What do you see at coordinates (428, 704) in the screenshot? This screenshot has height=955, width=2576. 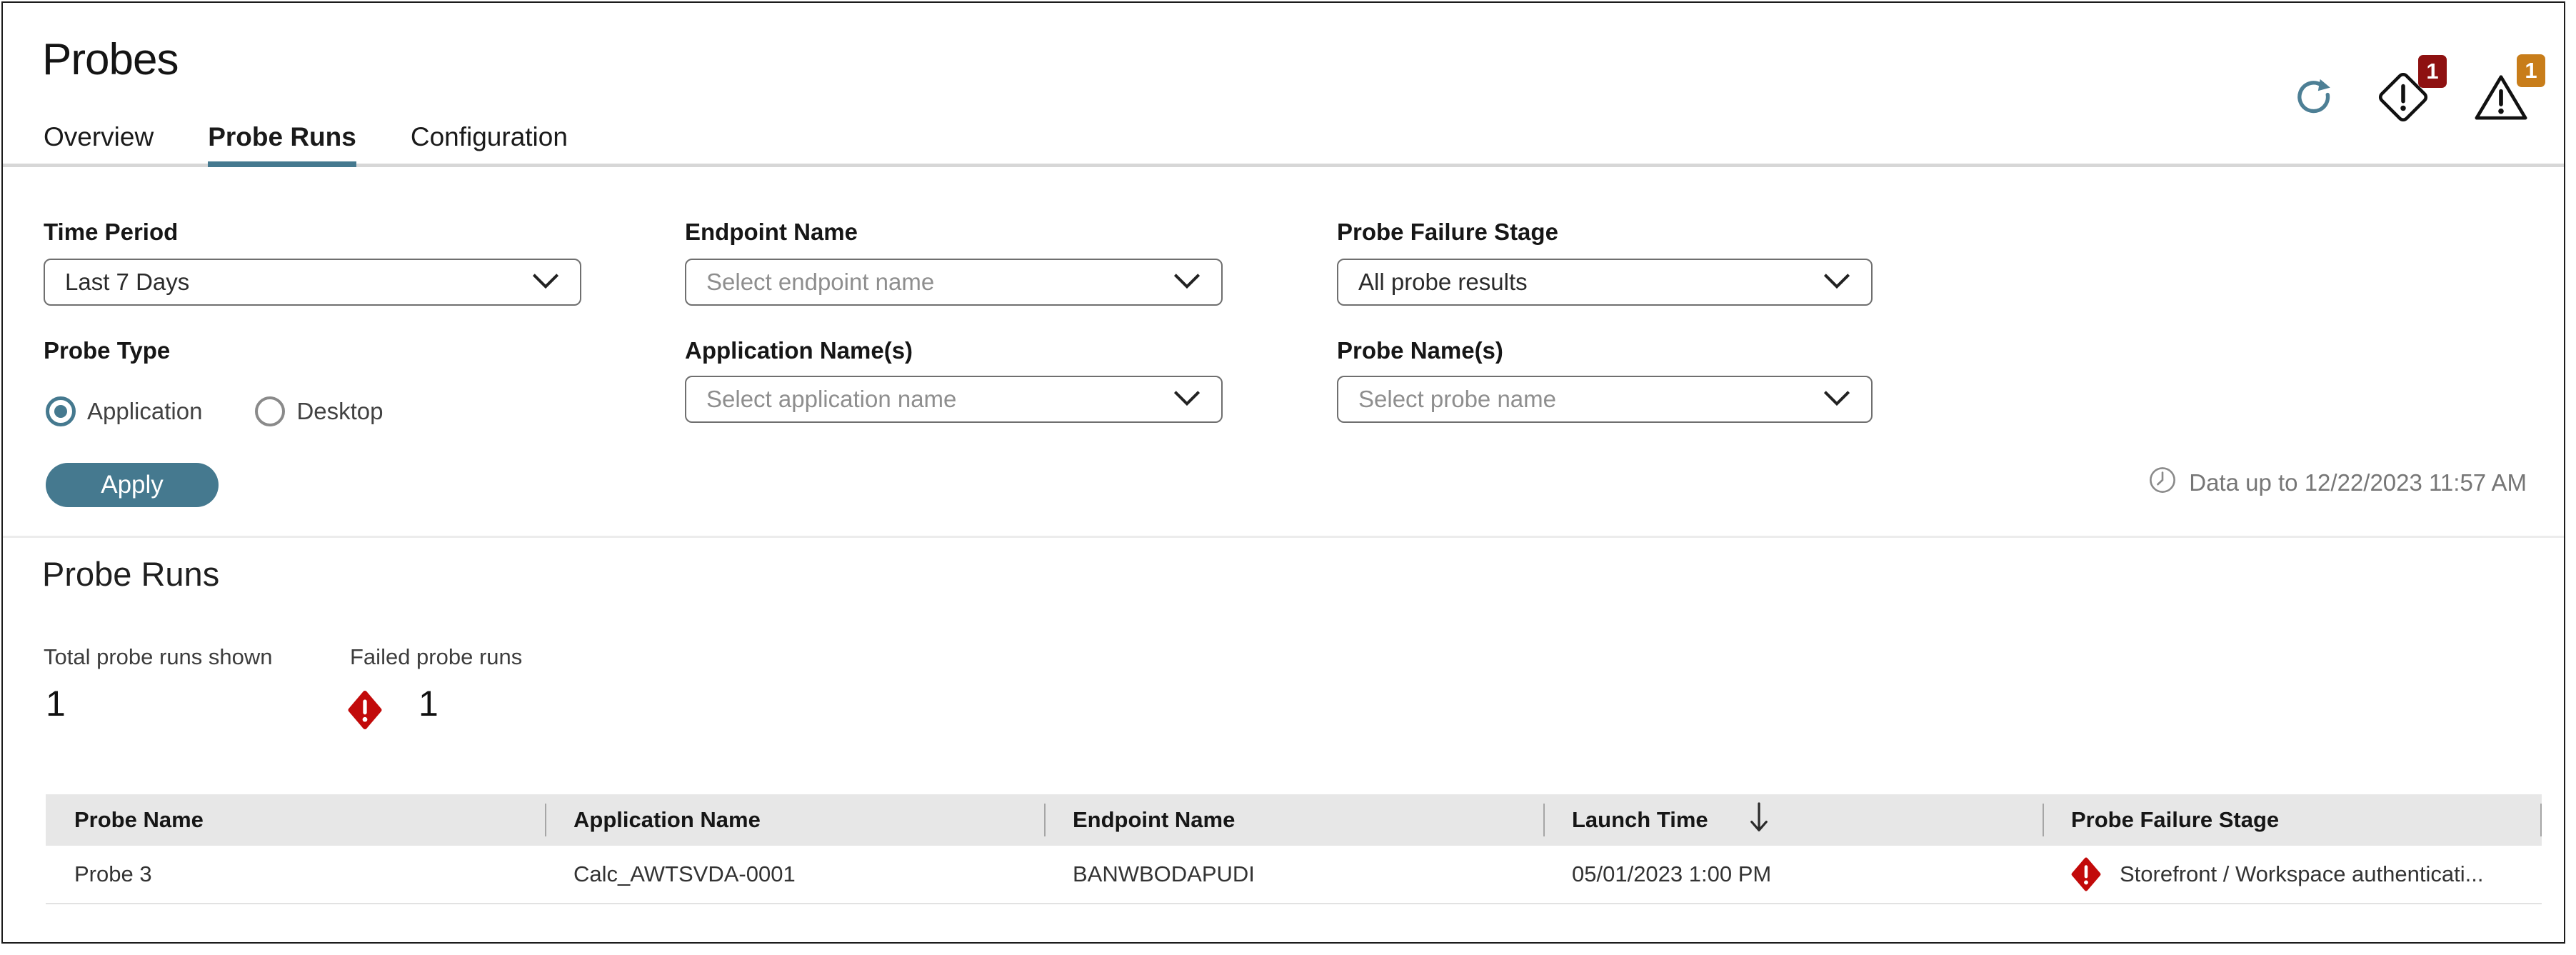 I see `failed-probe-runs-value: 1` at bounding box center [428, 704].